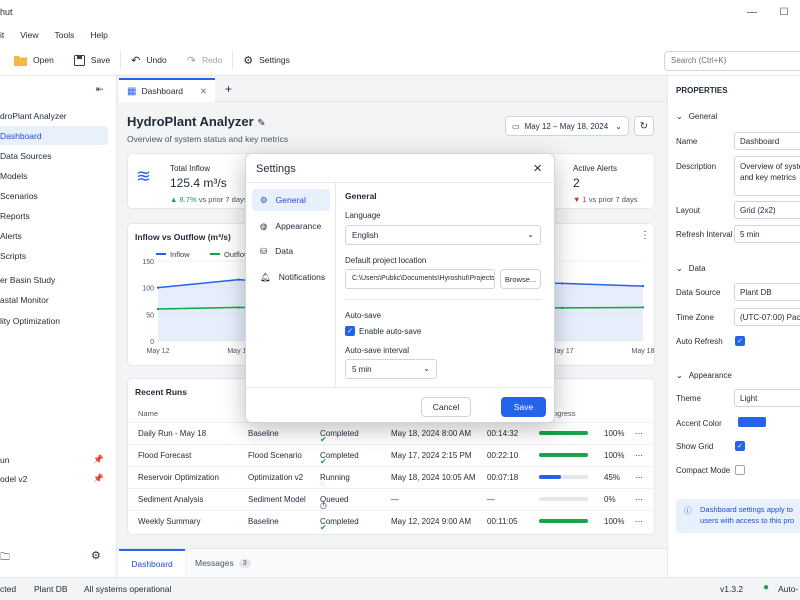  I want to click on date-range-picker: ▭ May 12 – May 18, 2024 ⌄, so click(567, 126).